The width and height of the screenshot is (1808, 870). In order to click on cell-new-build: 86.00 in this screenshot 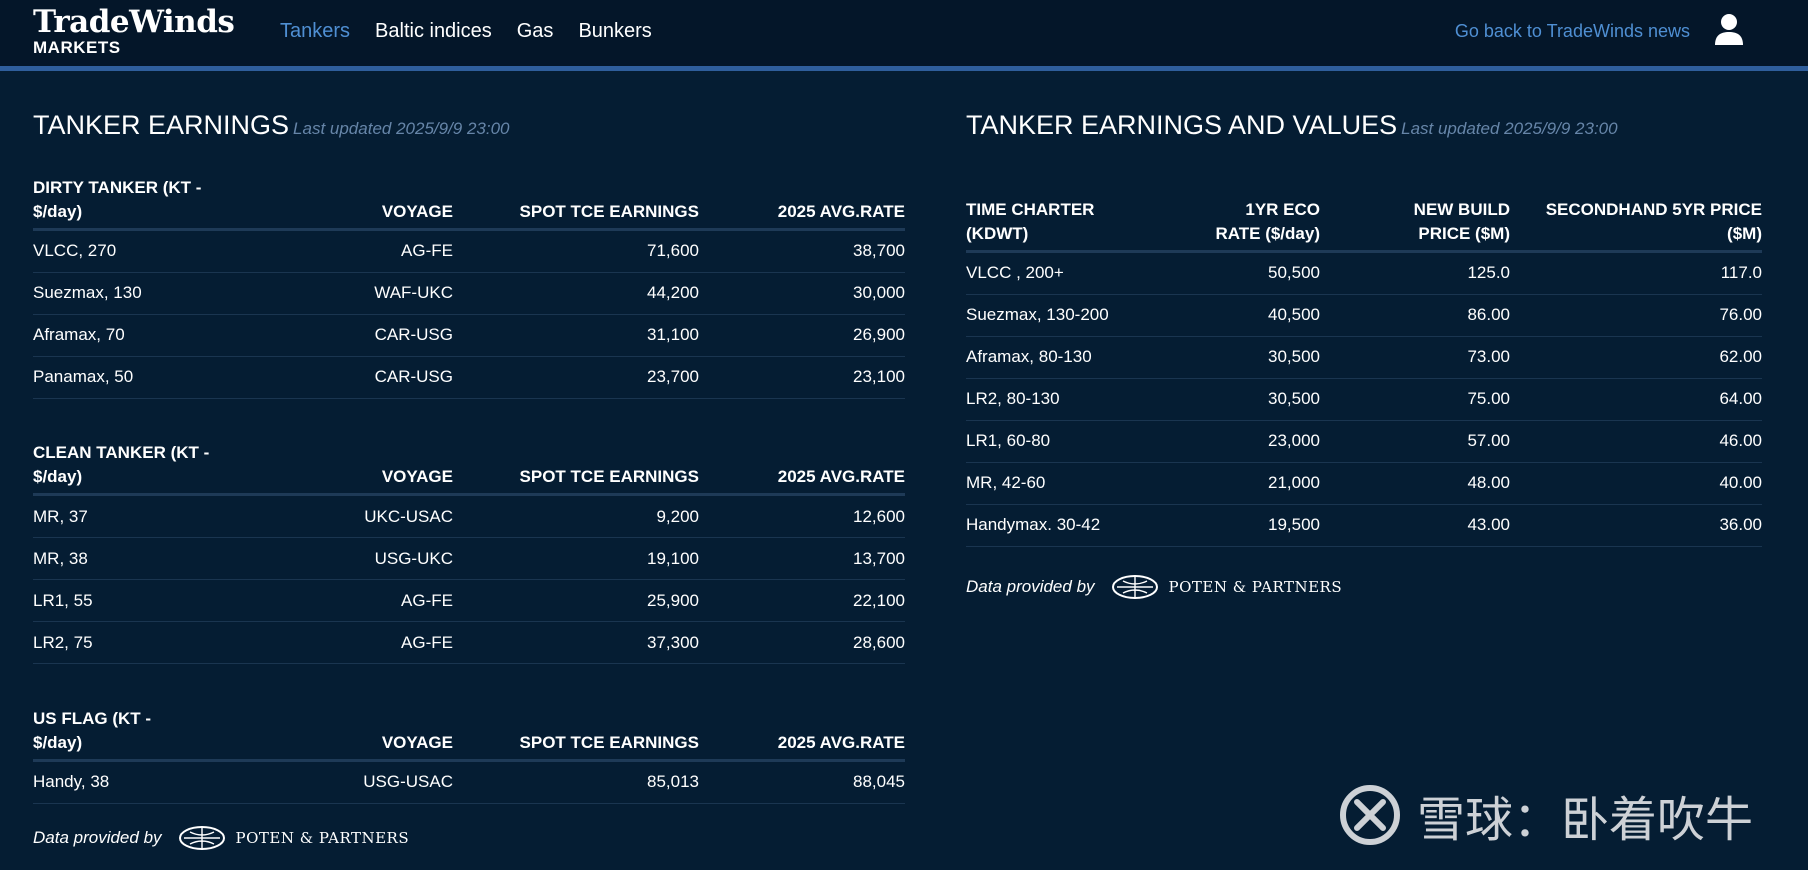, I will do `click(1415, 315)`.